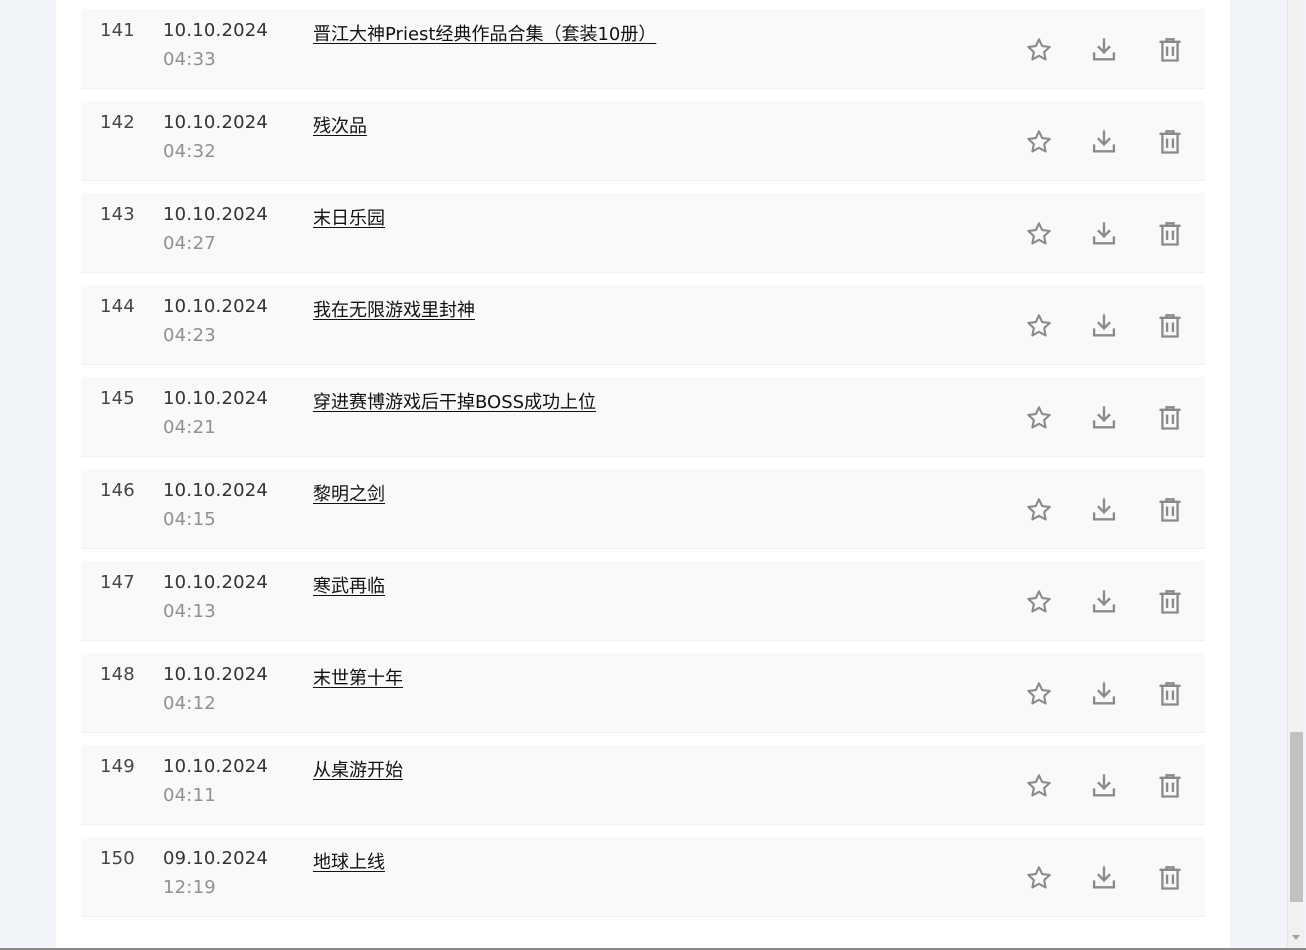  I want to click on item-title-link: 寒武再临, so click(349, 585).